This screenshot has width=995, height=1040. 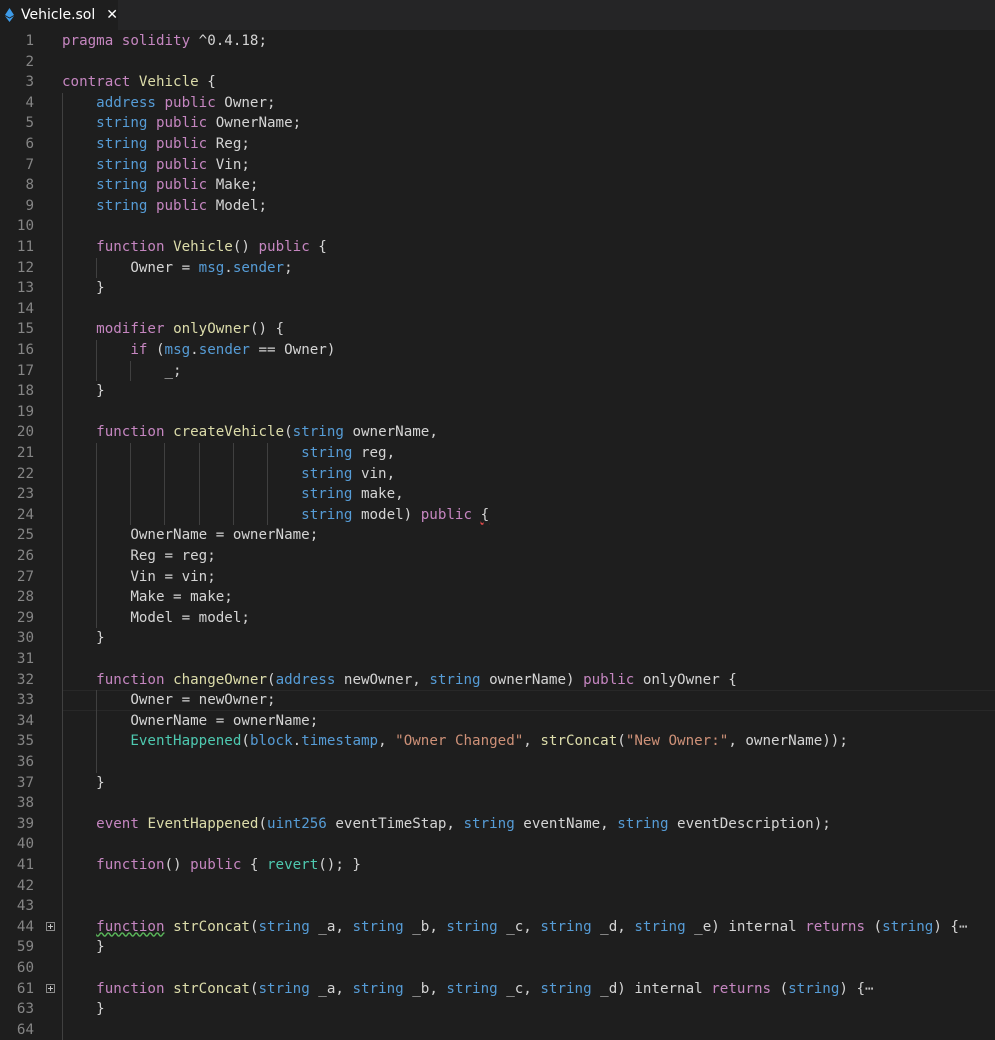 What do you see at coordinates (497, 391) in the screenshot?
I see `code-line: 18 }` at bounding box center [497, 391].